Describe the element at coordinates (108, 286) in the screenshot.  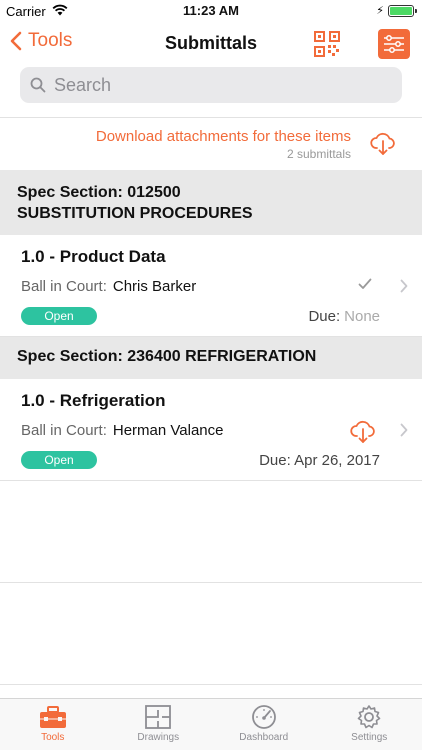
I see `ball-in-court: Ball in Court: Chris Barker` at that location.